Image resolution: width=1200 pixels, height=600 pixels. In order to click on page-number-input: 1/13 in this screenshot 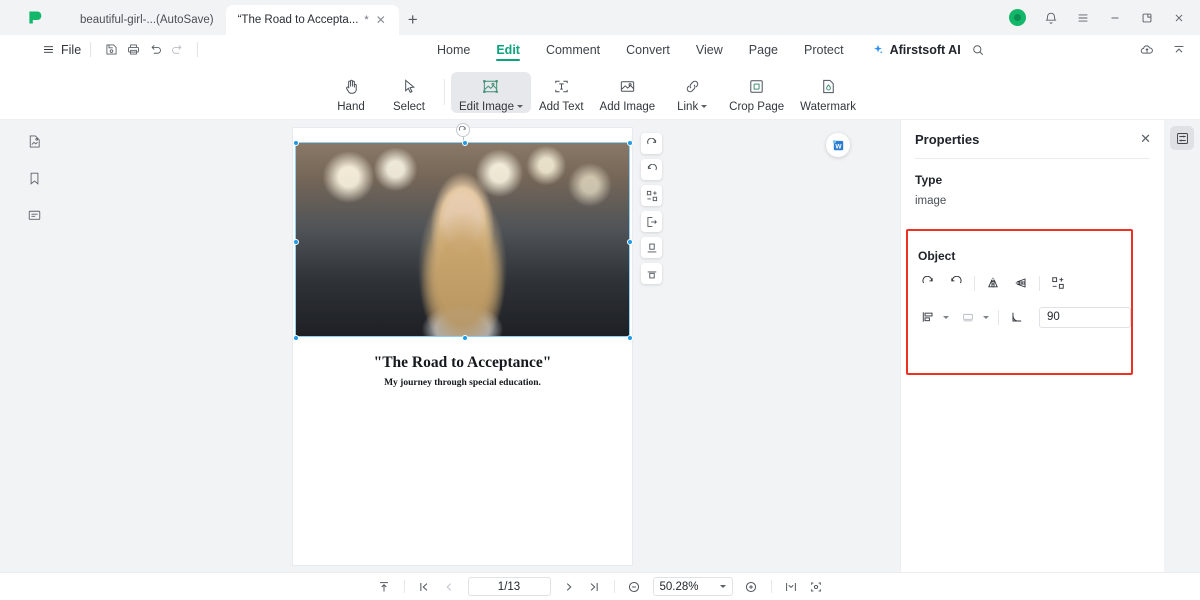, I will do `click(509, 586)`.